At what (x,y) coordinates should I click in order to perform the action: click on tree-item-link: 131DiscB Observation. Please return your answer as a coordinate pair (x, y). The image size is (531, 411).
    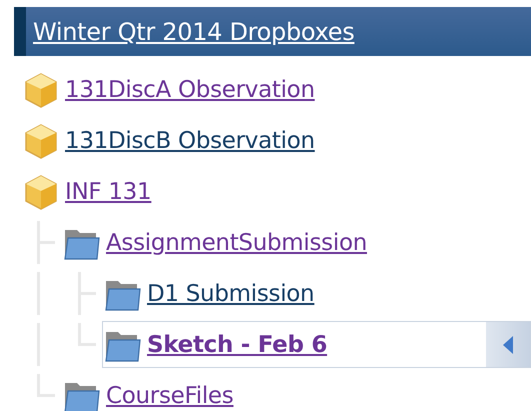
    Looking at the image, I should click on (190, 141).